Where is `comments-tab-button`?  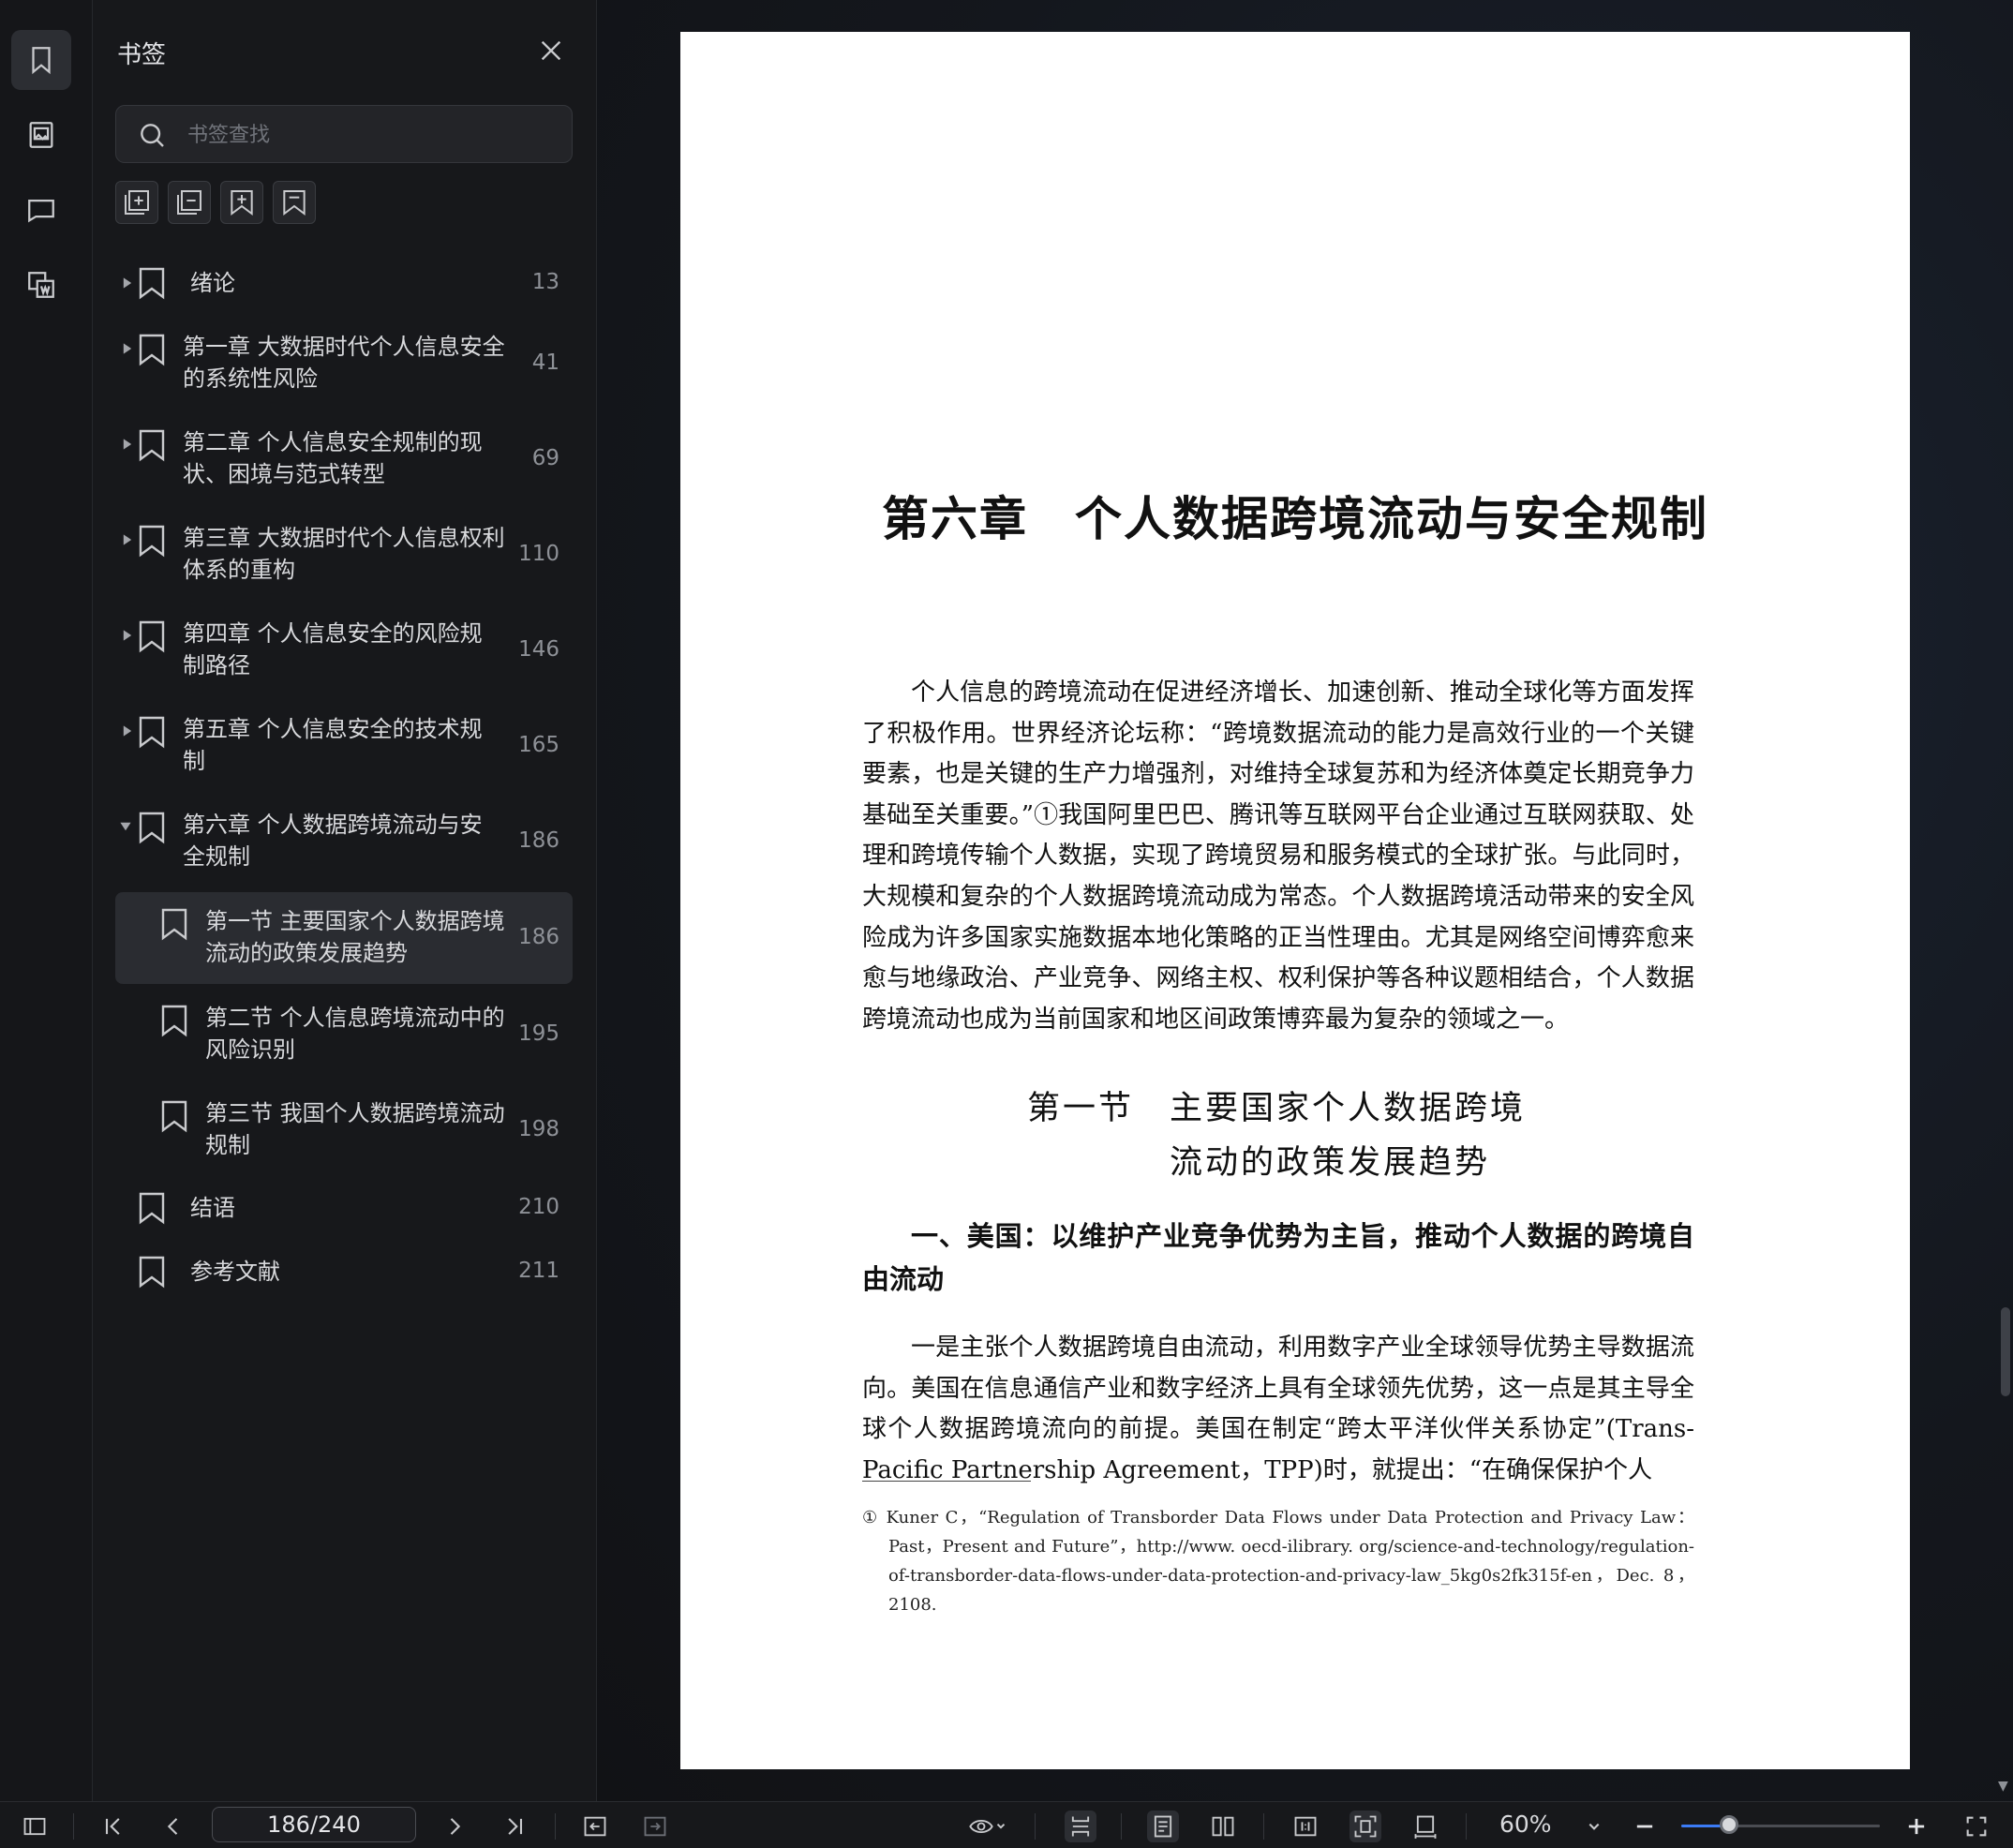 comments-tab-button is located at coordinates (41, 210).